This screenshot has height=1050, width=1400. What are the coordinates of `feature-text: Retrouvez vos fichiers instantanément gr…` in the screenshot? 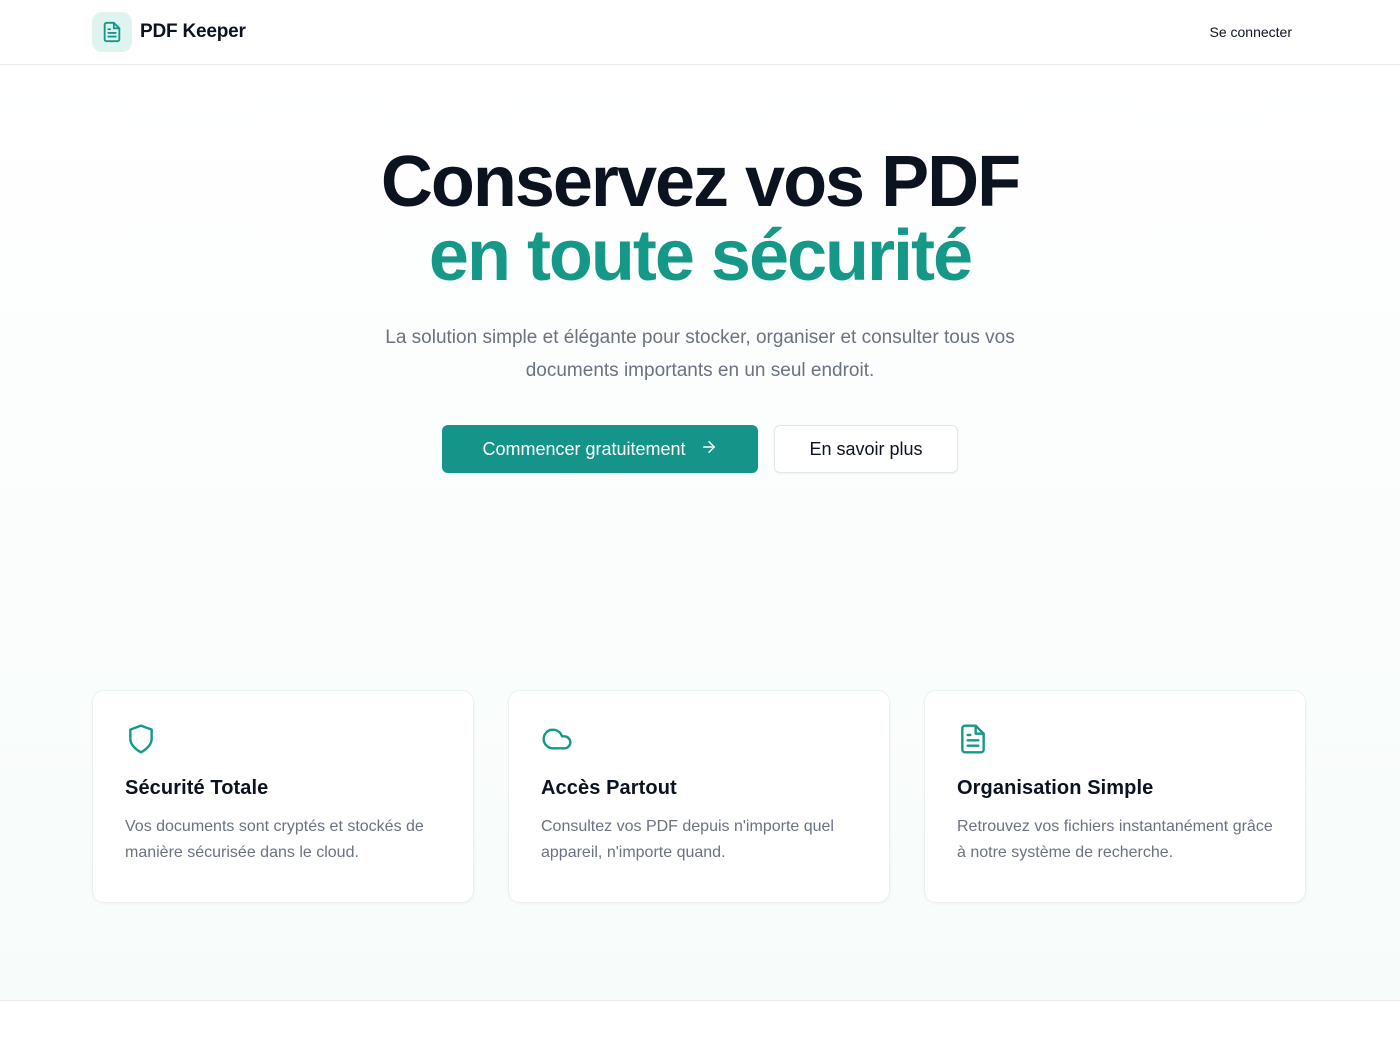 It's located at (1115, 839).